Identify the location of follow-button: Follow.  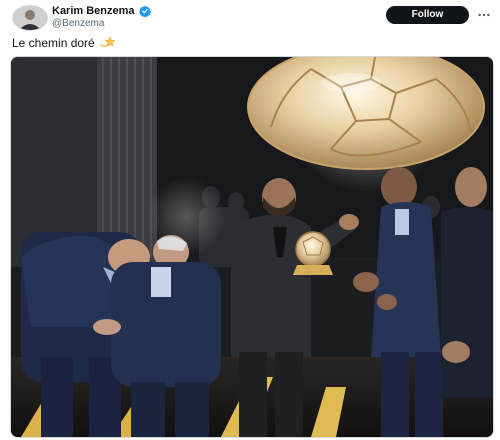
(427, 15).